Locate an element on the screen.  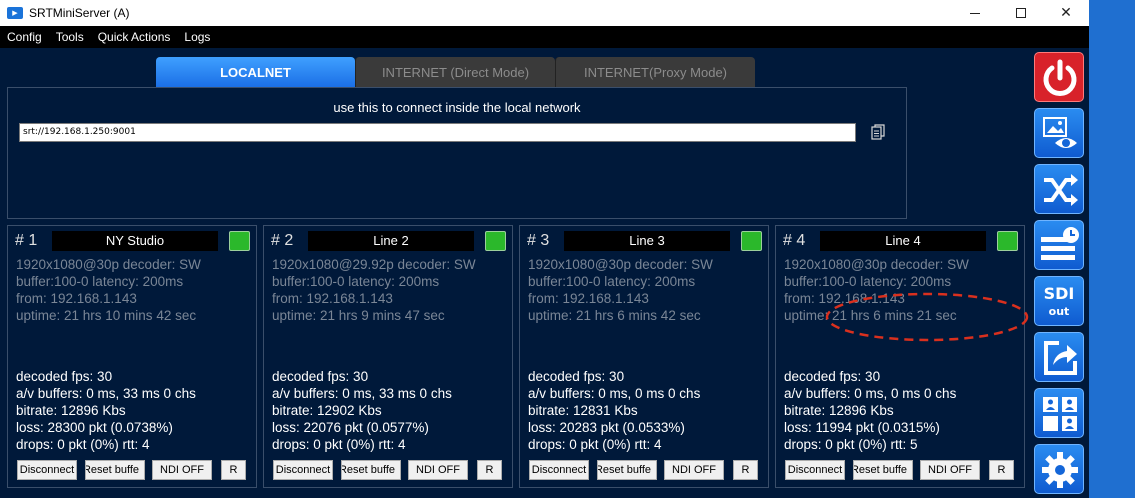
channel-number: # 4 is located at coordinates (794, 240).